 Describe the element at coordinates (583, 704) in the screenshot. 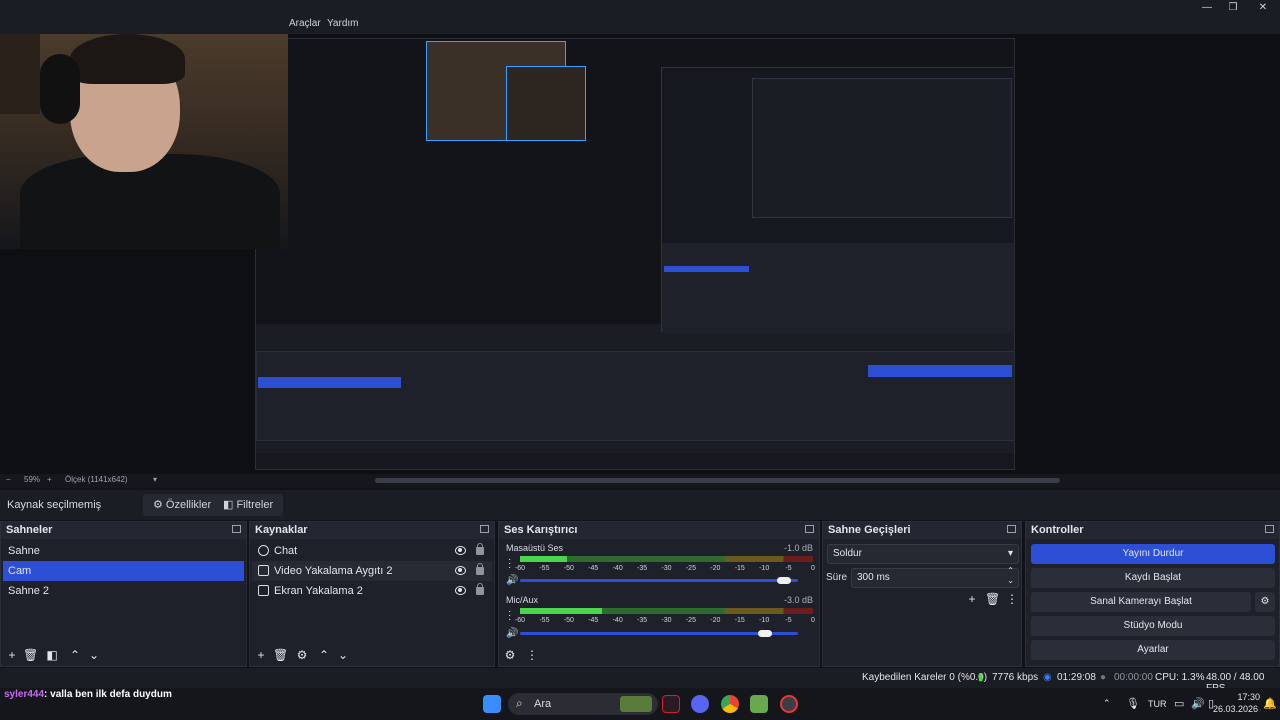

I see `taskbar-search: ⌕ Ara` at that location.